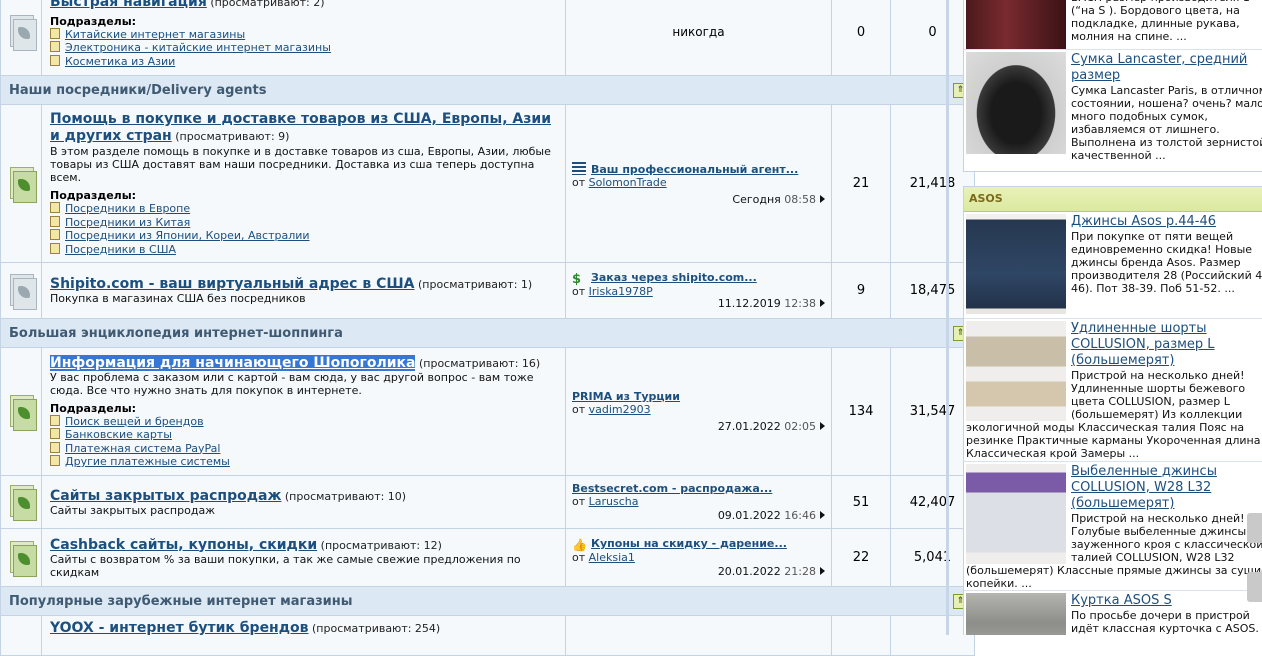  Describe the element at coordinates (138, 90) in the screenshot. I see `category-title: Наши посредники/Delivery agents` at that location.